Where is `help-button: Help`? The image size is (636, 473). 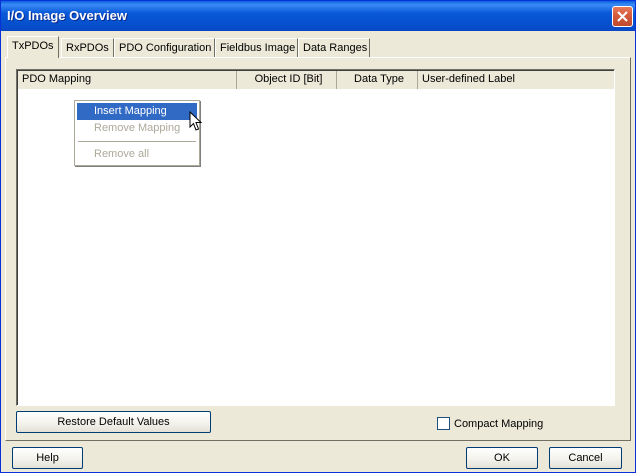
help-button: Help is located at coordinates (47, 458).